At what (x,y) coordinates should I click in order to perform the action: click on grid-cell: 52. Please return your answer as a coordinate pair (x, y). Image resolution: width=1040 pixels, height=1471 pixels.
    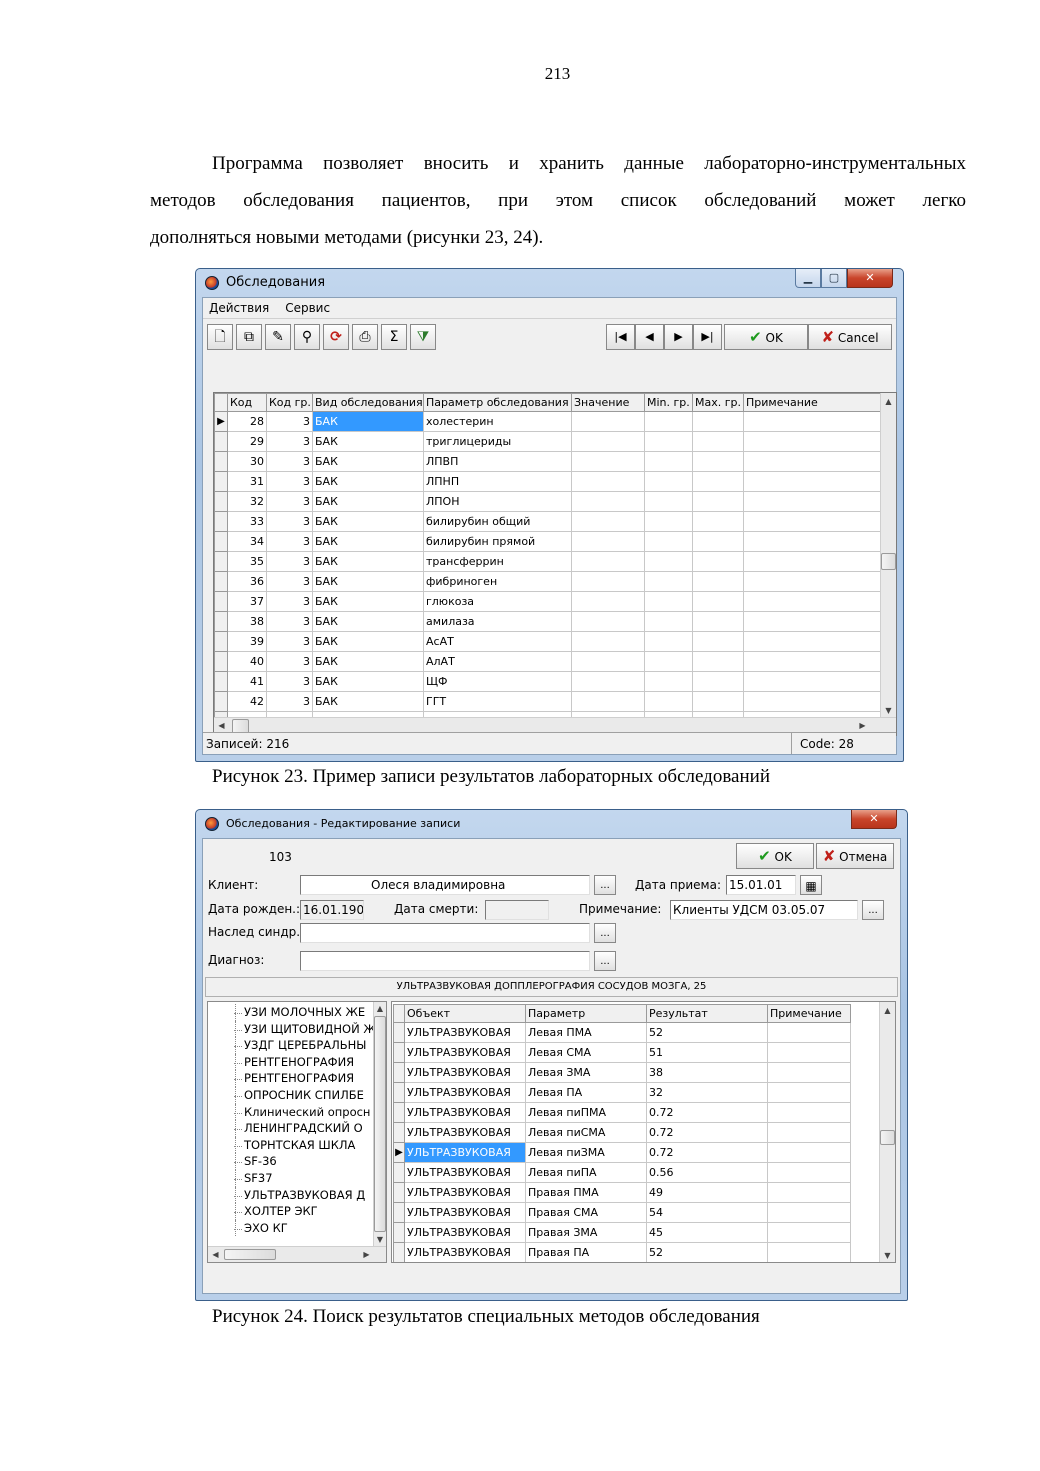
    Looking at the image, I should click on (707, 1252).